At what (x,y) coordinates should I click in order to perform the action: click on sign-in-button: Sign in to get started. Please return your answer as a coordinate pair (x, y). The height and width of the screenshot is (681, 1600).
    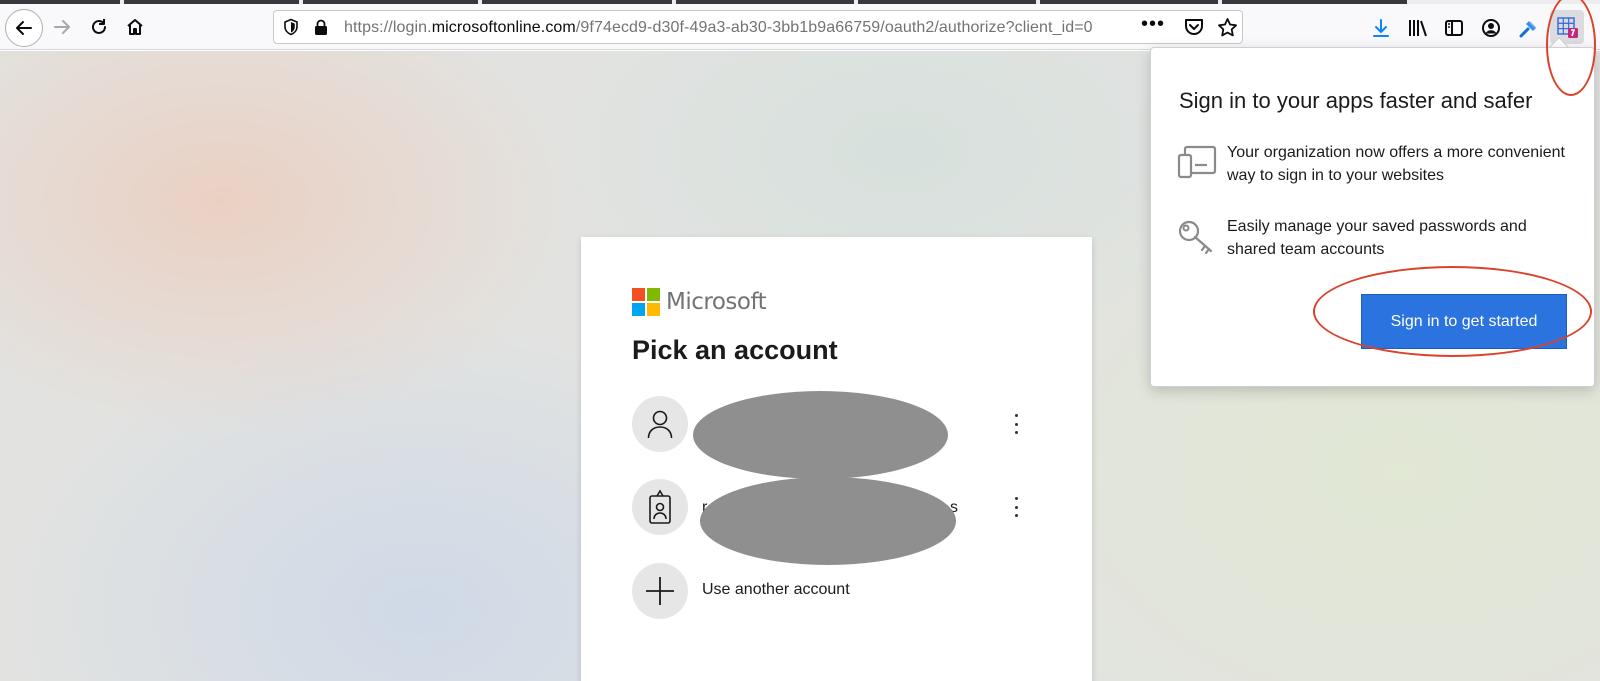
    Looking at the image, I should click on (1464, 321).